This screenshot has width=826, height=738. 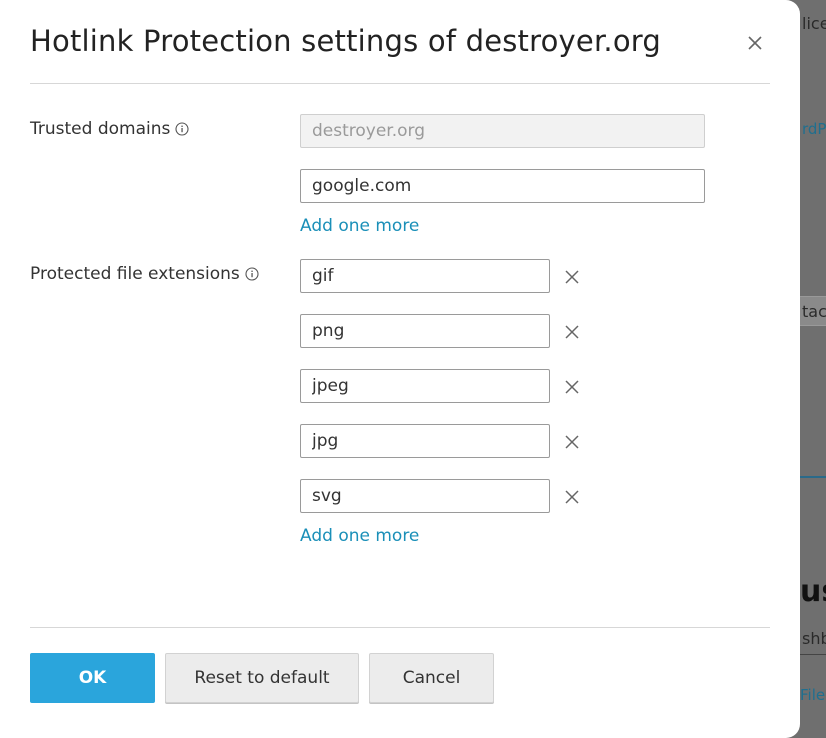 What do you see at coordinates (813, 695) in the screenshot?
I see `background-link-fragment: File` at bounding box center [813, 695].